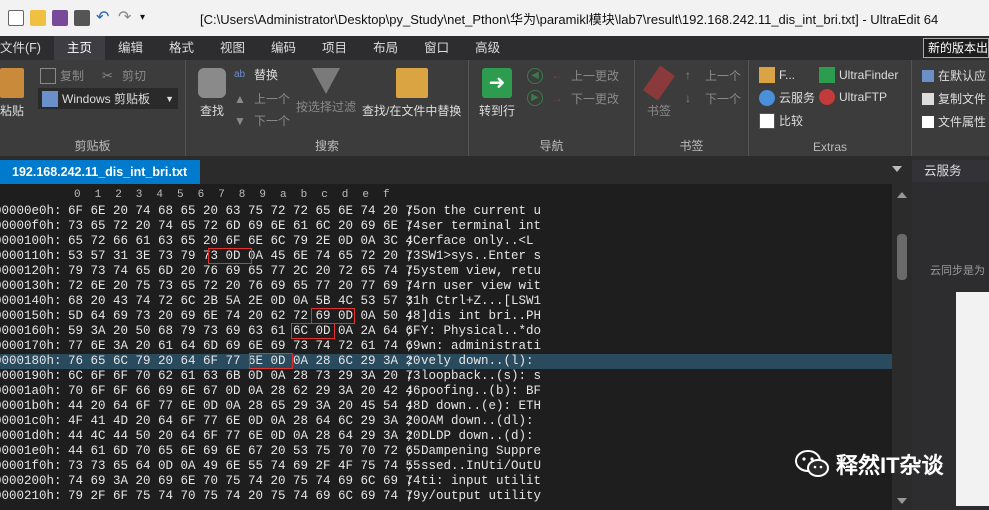  What do you see at coordinates (481, 211) in the screenshot?
I see `hex-row-text: on the current u` at bounding box center [481, 211].